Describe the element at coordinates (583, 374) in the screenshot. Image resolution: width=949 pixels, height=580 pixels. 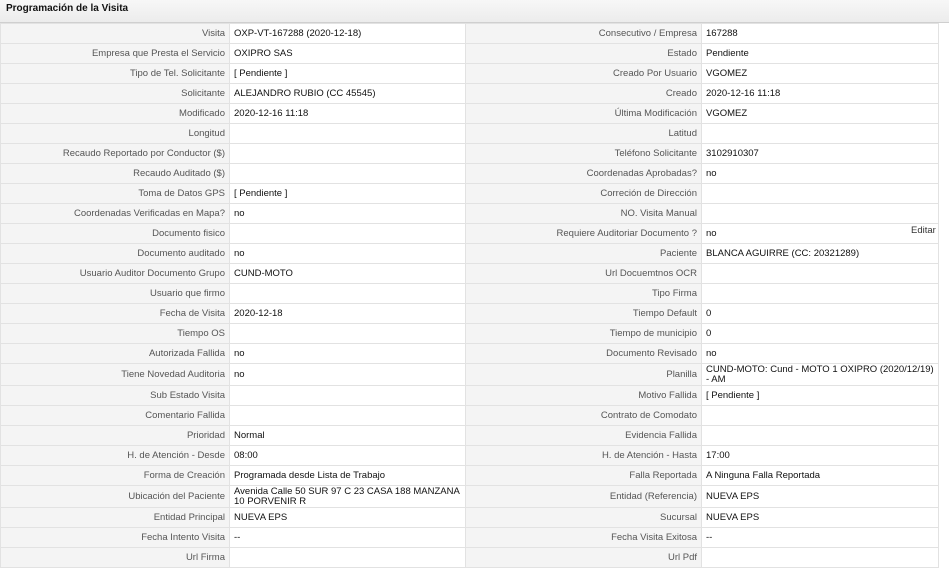
I see `field-label: Planilla` at that location.